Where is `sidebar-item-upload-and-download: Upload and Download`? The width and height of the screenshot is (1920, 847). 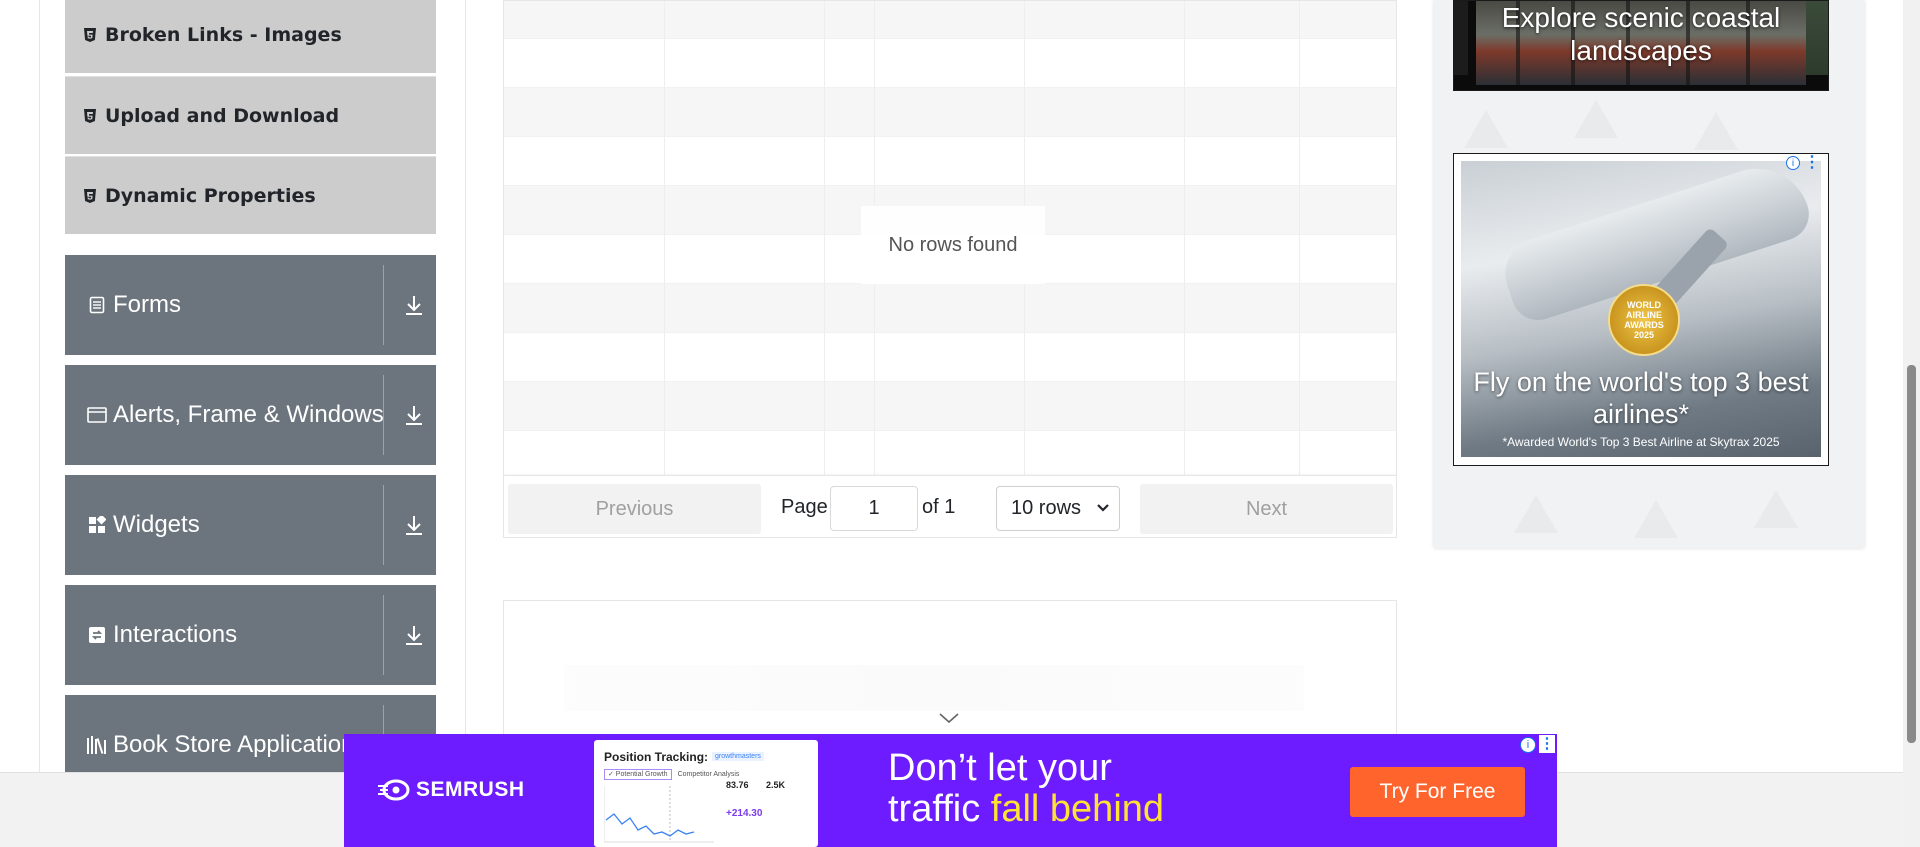 sidebar-item-upload-and-download: Upload and Download is located at coordinates (250, 115).